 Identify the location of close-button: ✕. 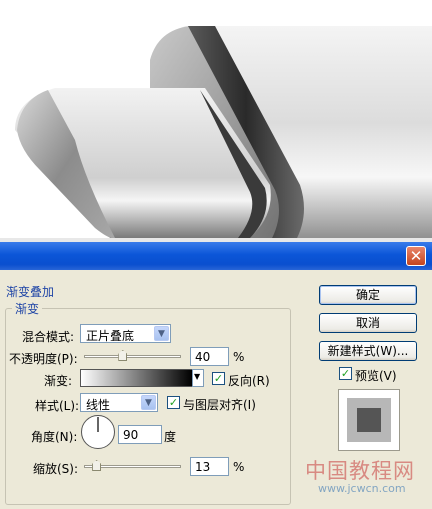
(416, 256).